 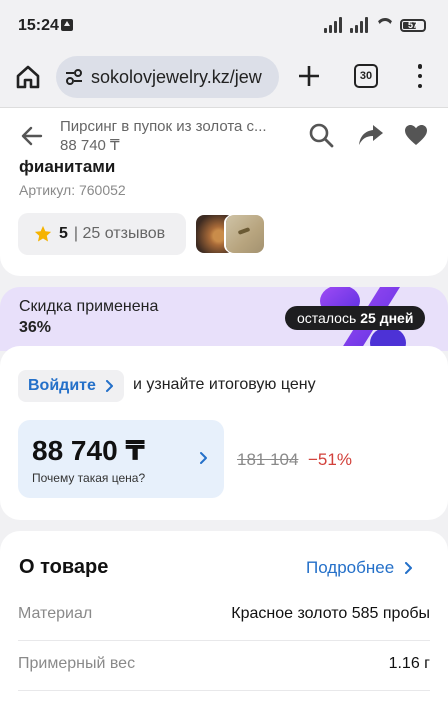 I want to click on wifi-icon, so click(x=385, y=25).